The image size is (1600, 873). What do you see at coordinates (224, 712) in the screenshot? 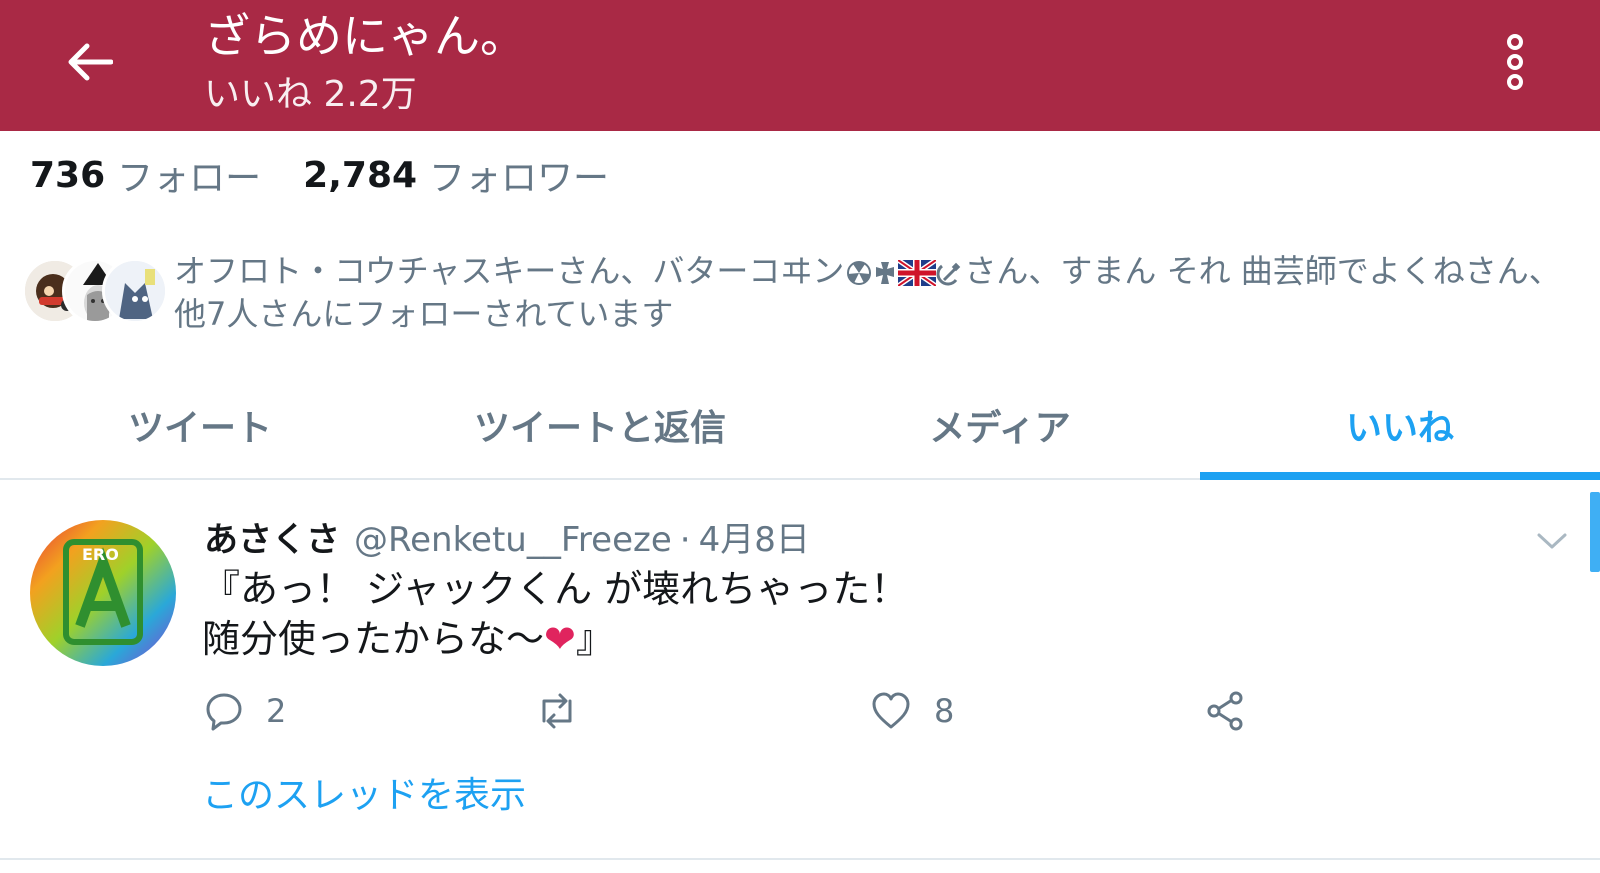
I see `reply-icon` at bounding box center [224, 712].